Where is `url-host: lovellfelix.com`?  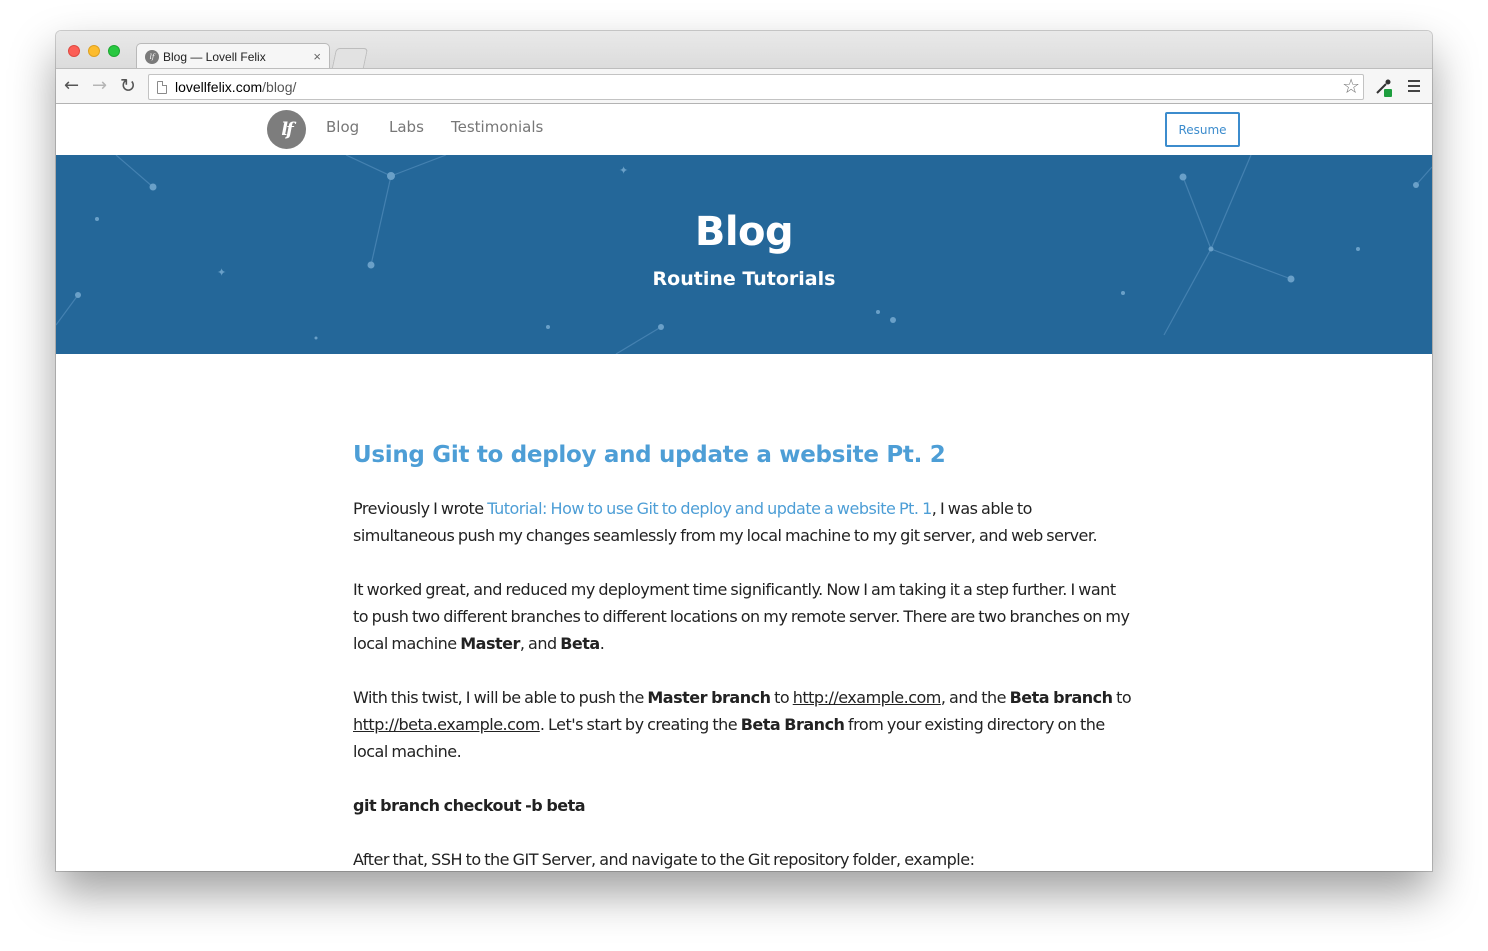
url-host: lovellfelix.com is located at coordinates (219, 87).